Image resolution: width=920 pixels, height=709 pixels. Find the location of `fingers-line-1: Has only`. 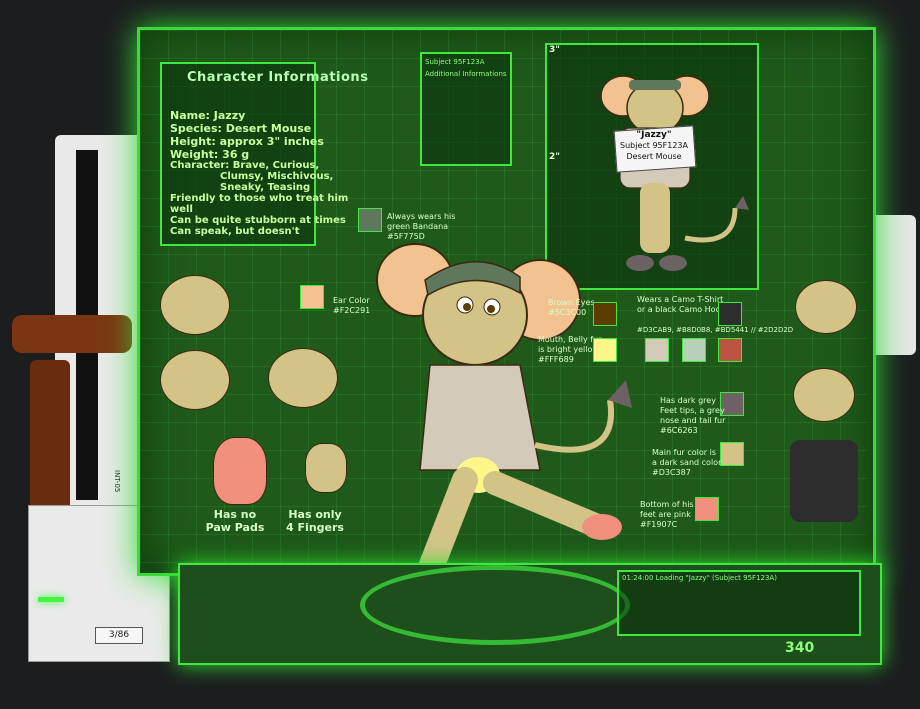

fingers-line-1: Has only is located at coordinates (315, 514).